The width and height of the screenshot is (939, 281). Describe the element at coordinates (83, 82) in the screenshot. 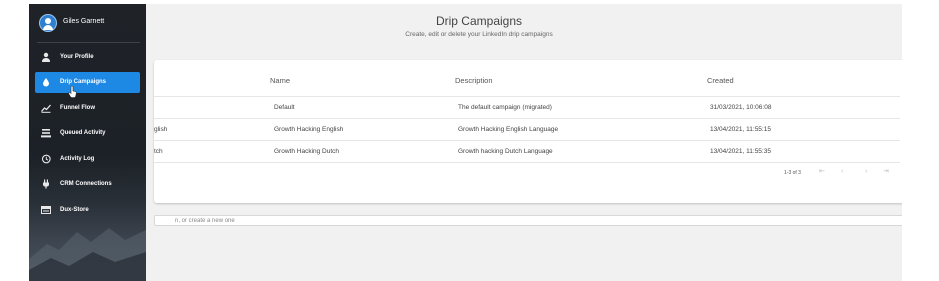

I see `sidebar-item-label: Drip Campaigns` at that location.